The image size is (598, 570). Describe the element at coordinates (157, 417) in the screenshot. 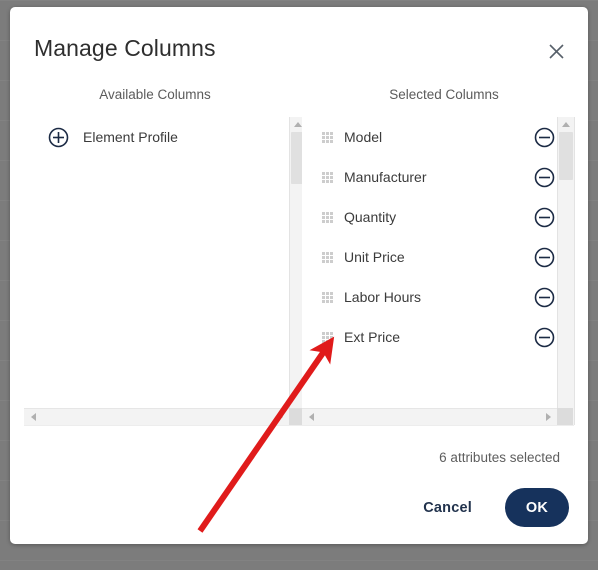

I see `available-horizontal-scrollbar` at that location.